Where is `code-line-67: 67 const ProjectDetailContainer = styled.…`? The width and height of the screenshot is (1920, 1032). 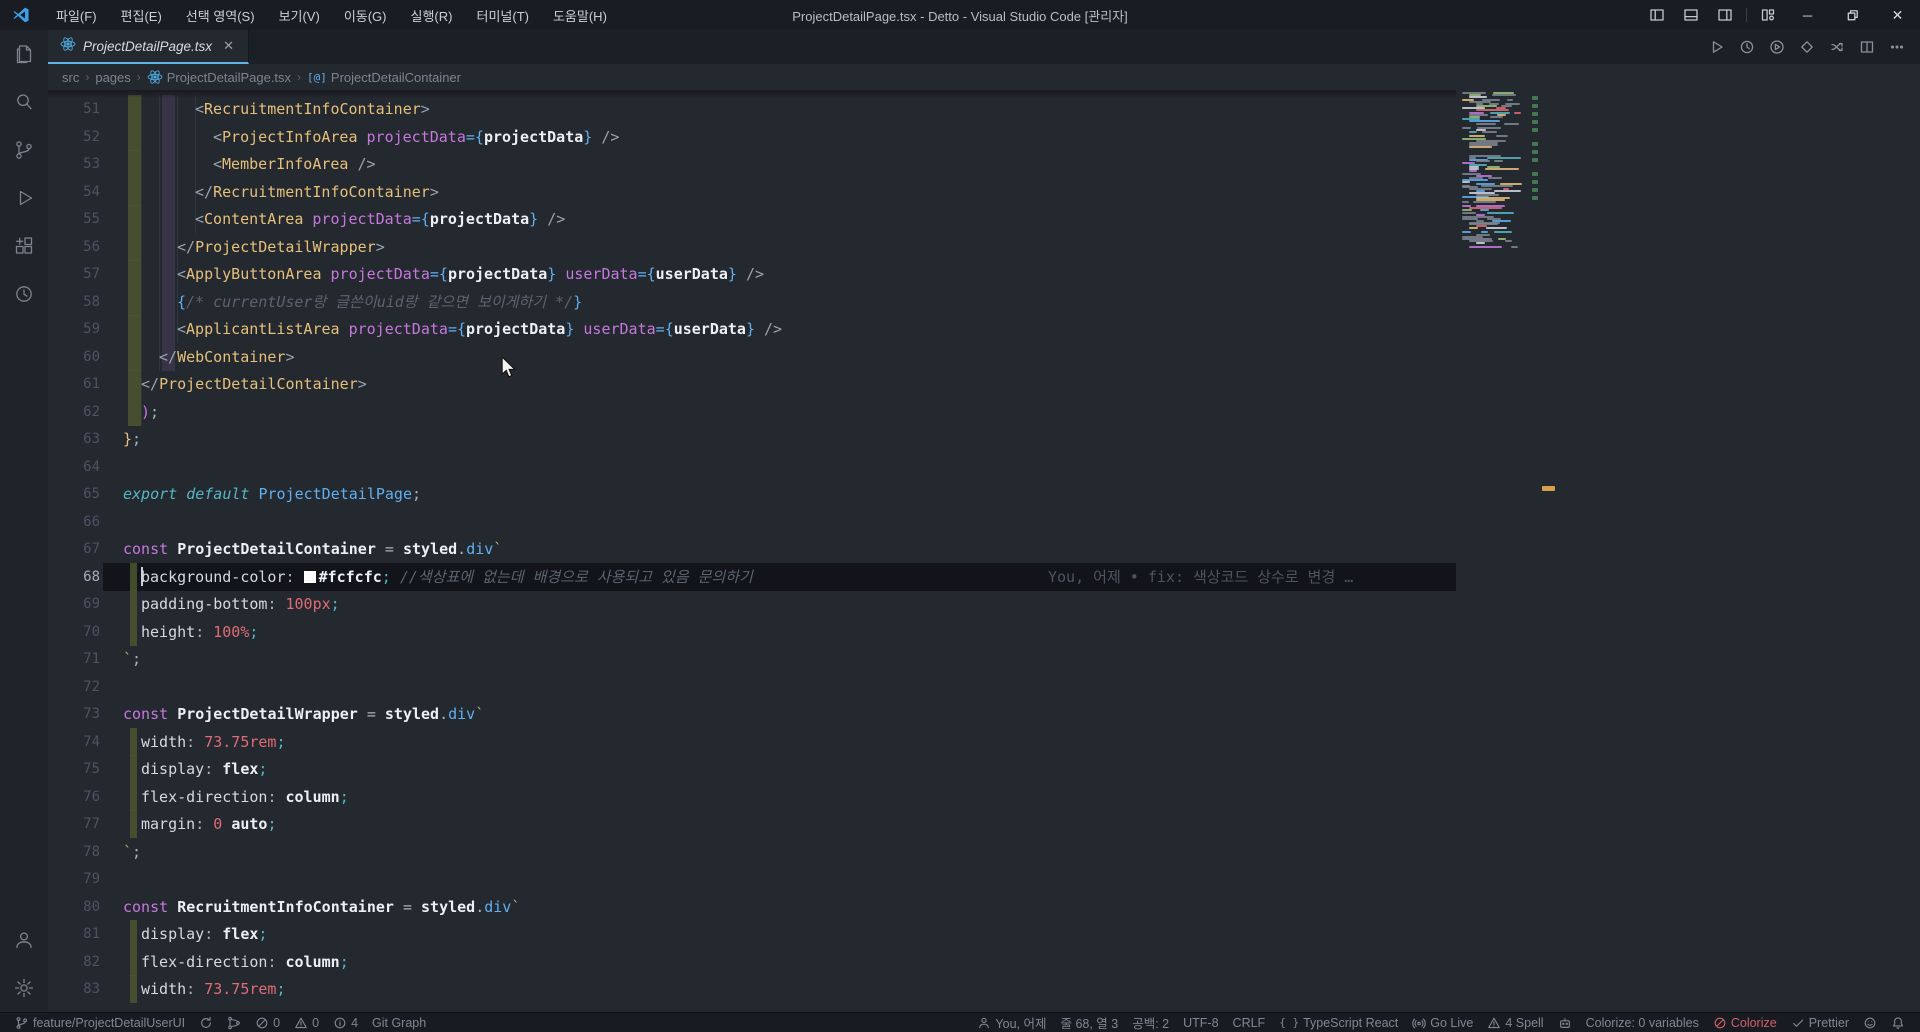
code-line-67: 67 const ProjectDetailContainer = styled.… is located at coordinates (752, 549).